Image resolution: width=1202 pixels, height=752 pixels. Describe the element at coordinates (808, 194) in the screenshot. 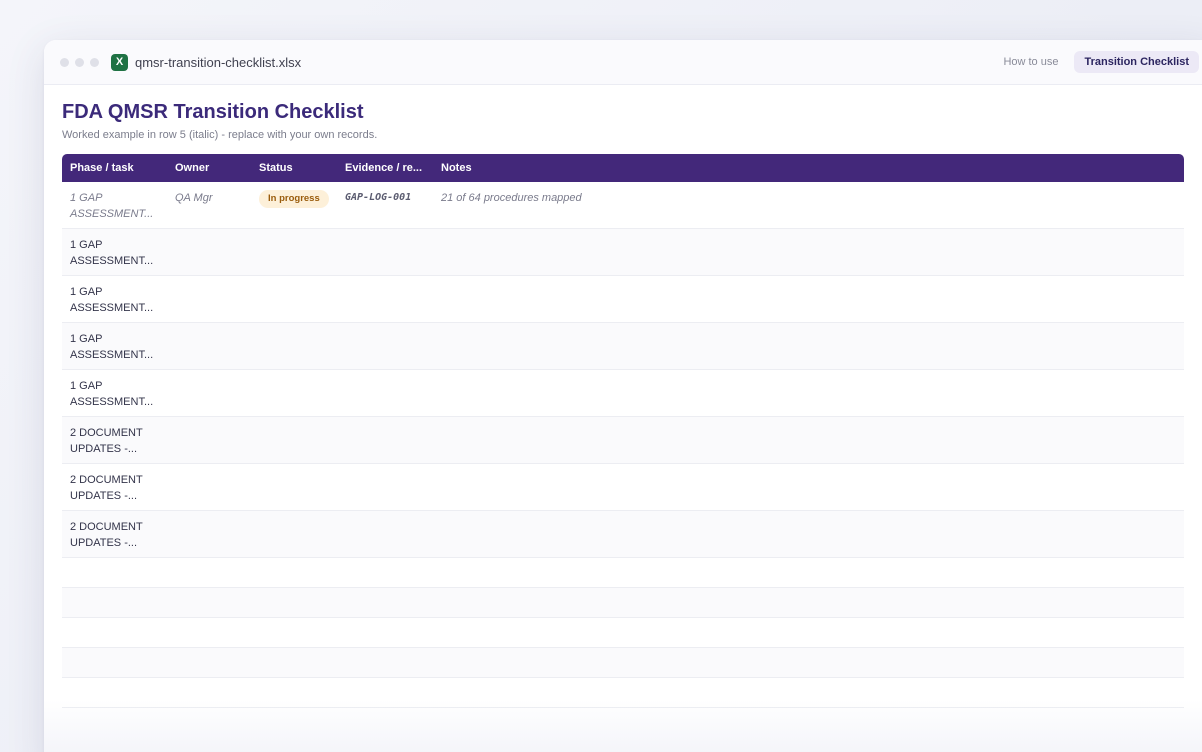

I see `cell-notes: 21 of 64 procedures mapped` at that location.